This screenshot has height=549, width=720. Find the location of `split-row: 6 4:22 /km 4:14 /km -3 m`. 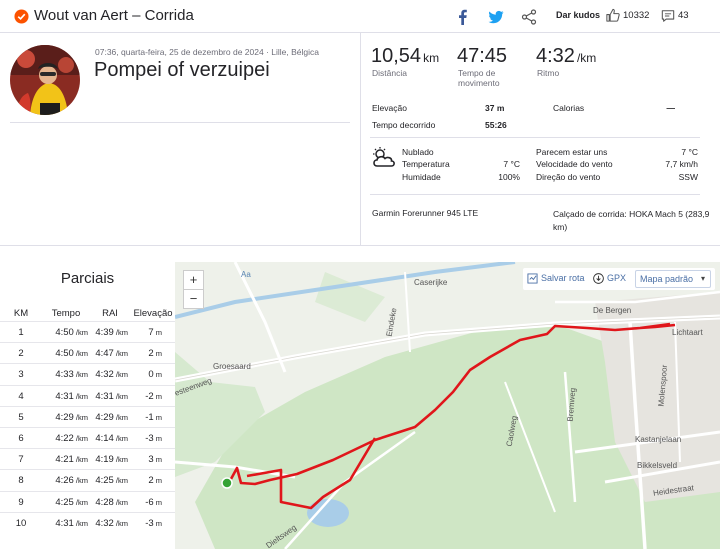

split-row: 6 4:22 /km 4:14 /km -3 m is located at coordinates (87, 437).